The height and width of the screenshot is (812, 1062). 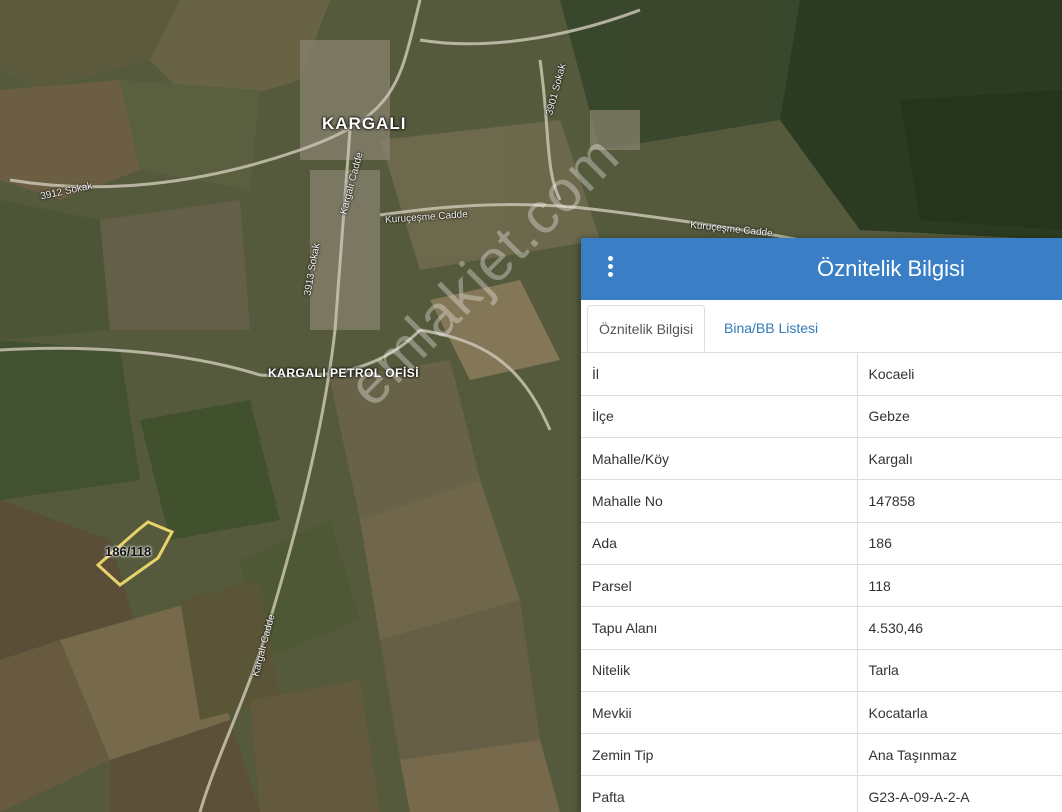 I want to click on table-row: Pafta G23-A-09-A-2-A, so click(x=821, y=793).